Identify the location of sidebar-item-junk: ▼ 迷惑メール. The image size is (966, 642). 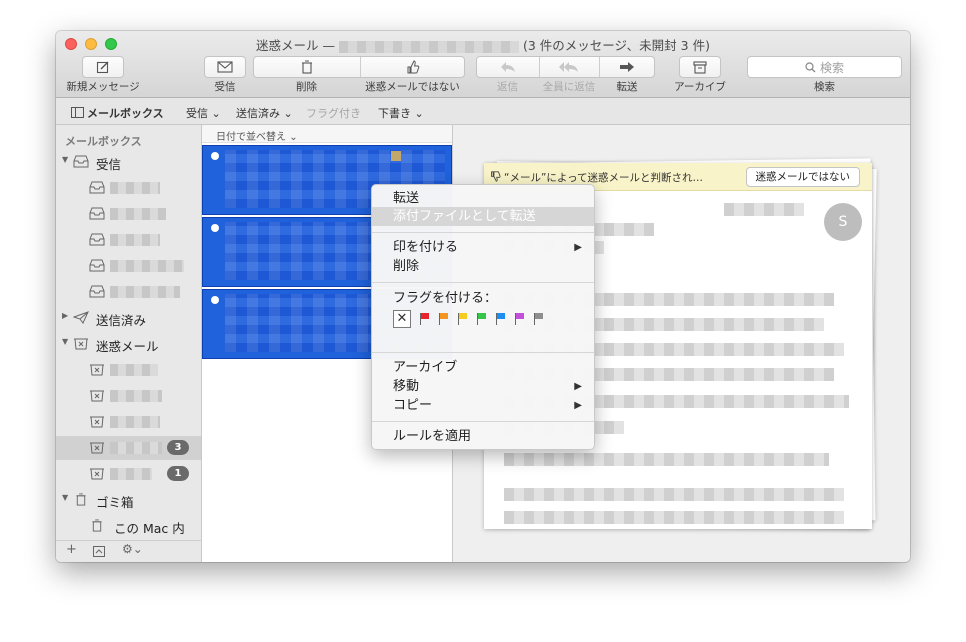
(128, 344).